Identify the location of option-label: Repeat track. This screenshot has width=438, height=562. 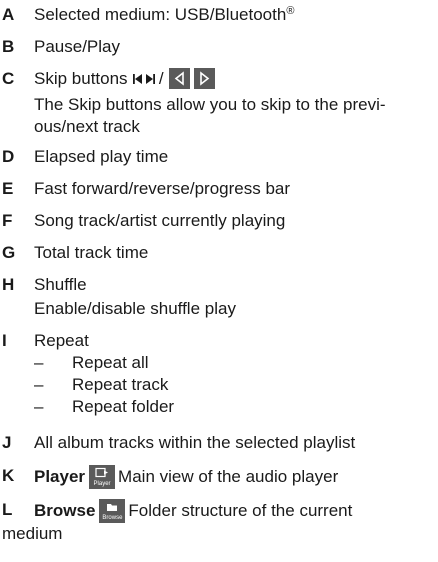
(120, 384).